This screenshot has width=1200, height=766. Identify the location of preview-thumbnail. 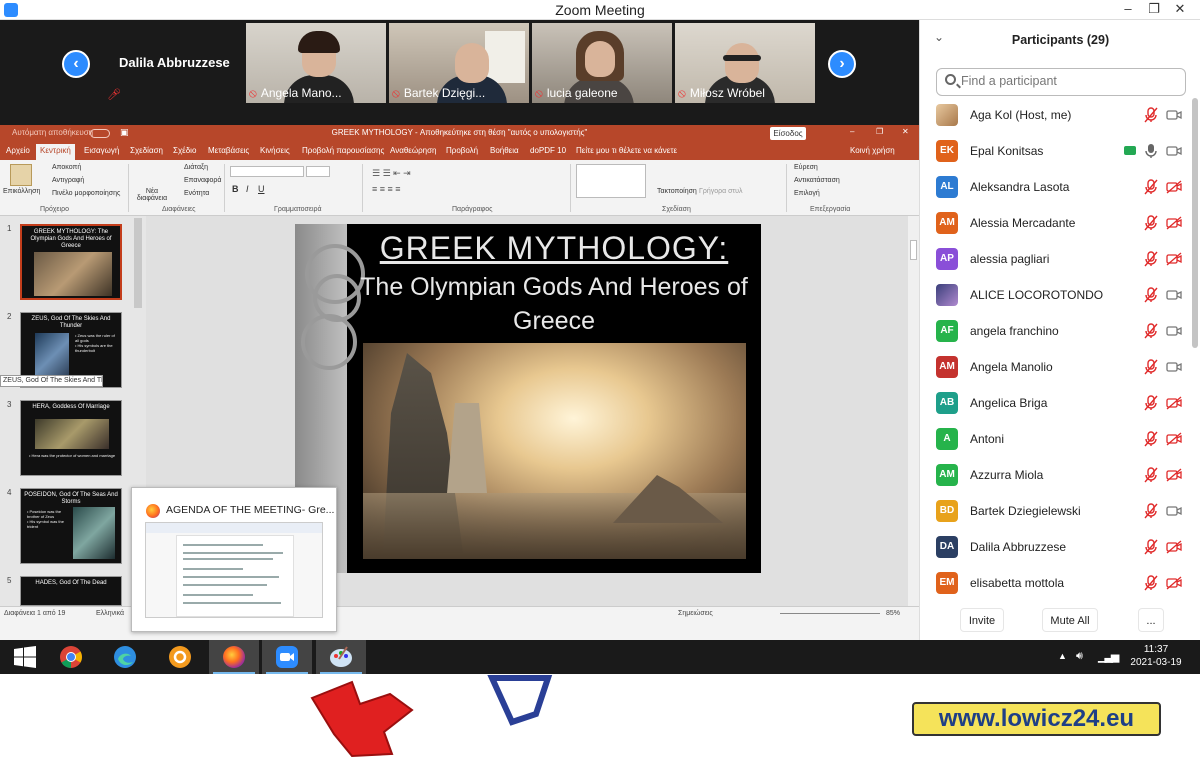
(234, 570).